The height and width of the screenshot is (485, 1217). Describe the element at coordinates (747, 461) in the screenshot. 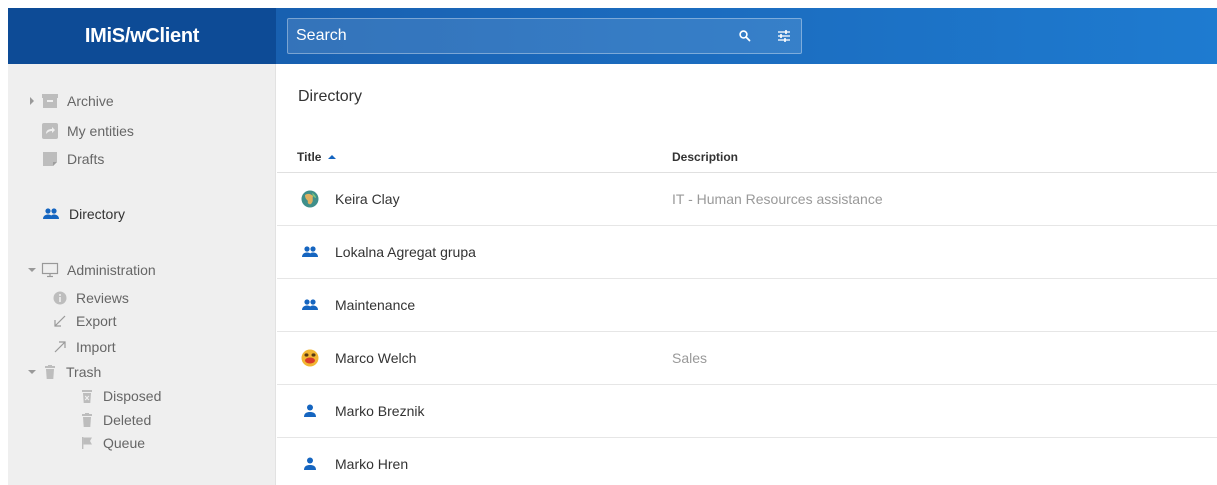

I see `table-row: Marko Hren` at that location.